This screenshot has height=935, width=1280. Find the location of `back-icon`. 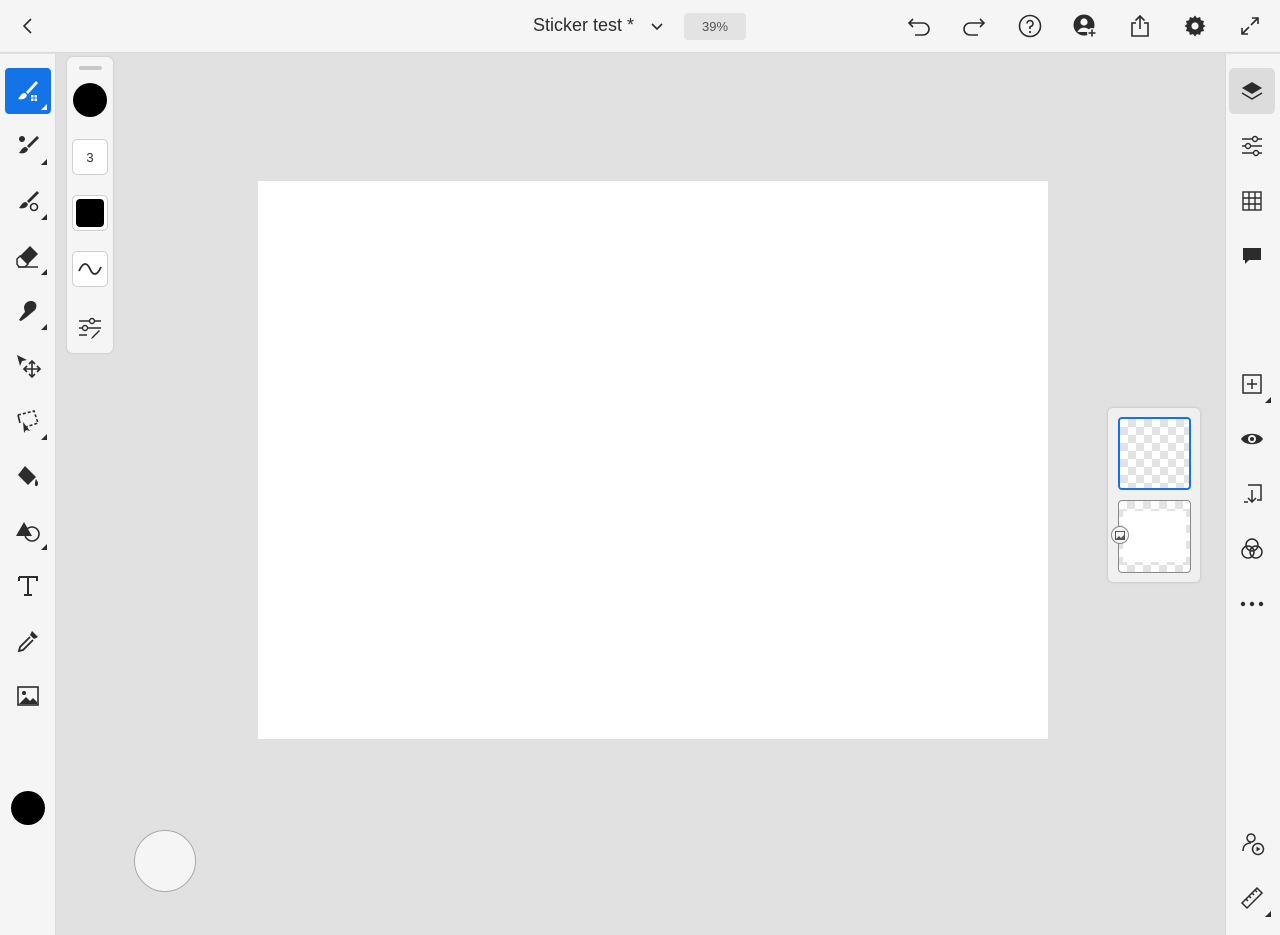

back-icon is located at coordinates (28, 26).